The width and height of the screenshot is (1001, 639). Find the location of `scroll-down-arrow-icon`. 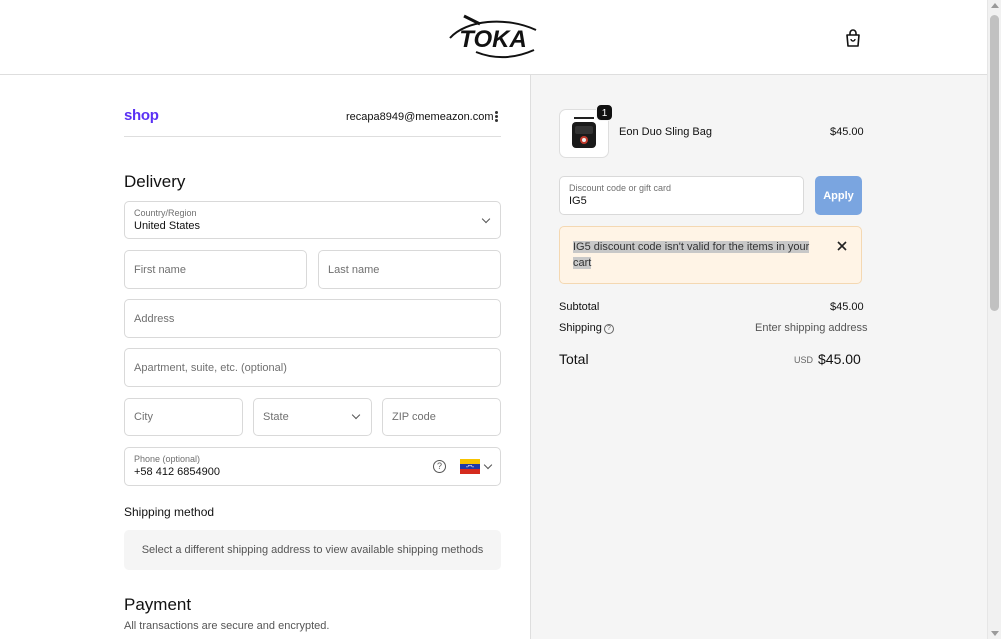

scroll-down-arrow-icon is located at coordinates (995, 633).